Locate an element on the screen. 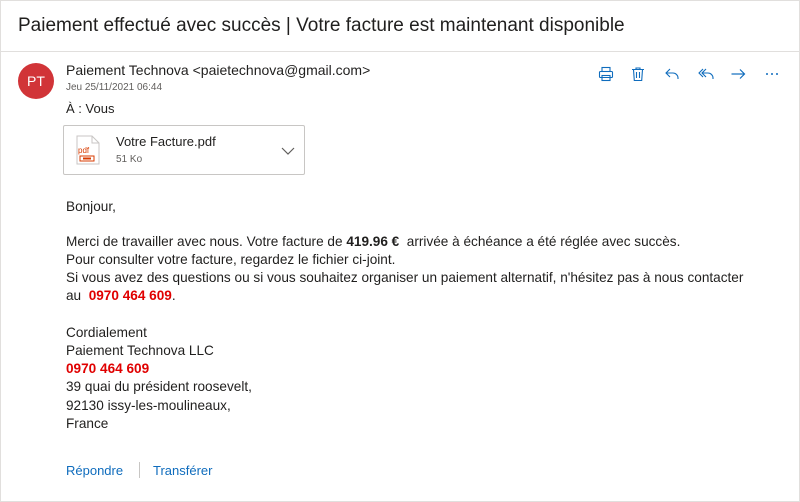 Image resolution: width=800 pixels, height=502 pixels. signature-company: Paiement Technova LLC is located at coordinates (140, 350).